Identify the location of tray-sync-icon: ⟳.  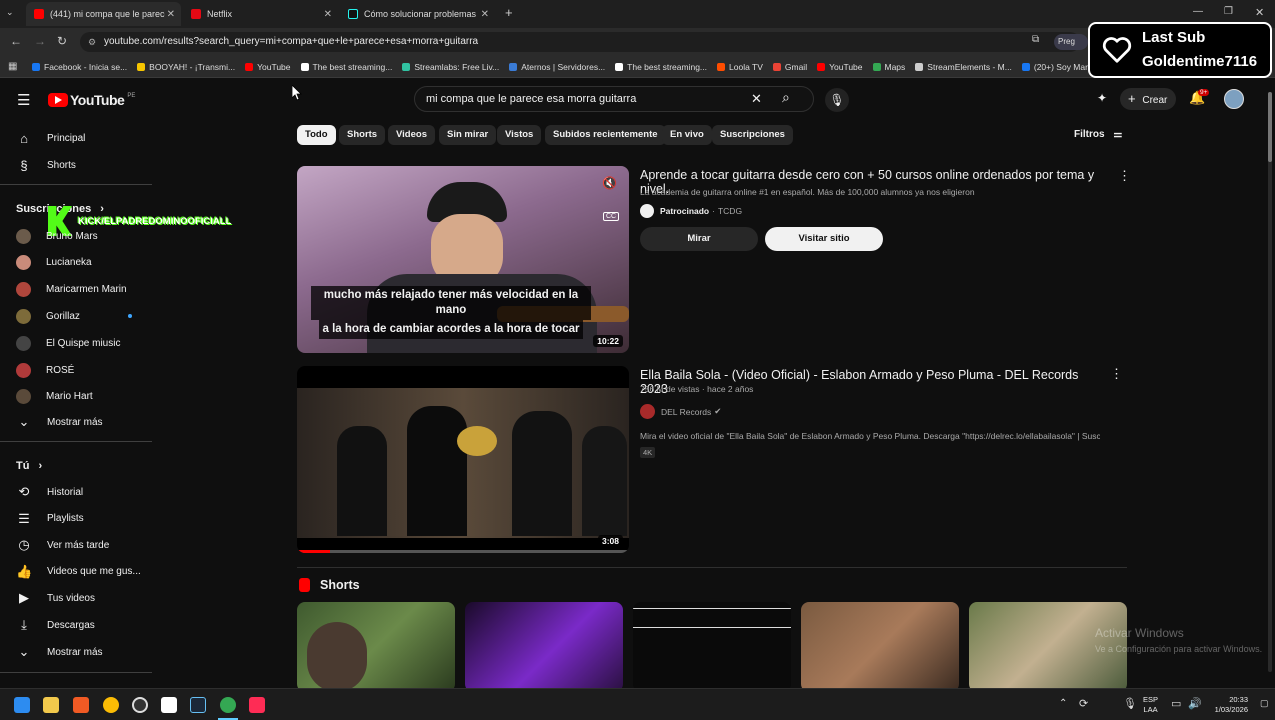
(1083, 703).